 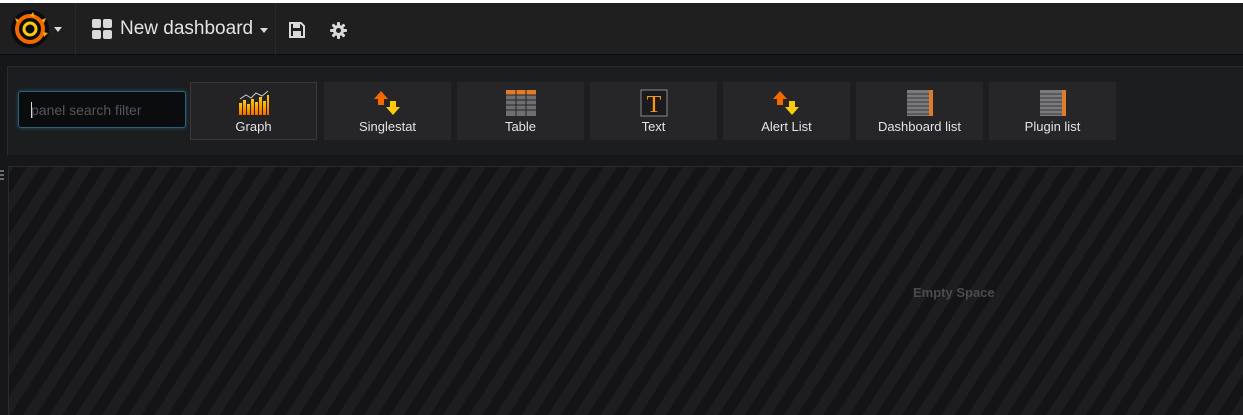 What do you see at coordinates (919, 126) in the screenshot?
I see `panel-type-label: Dashboard list` at bounding box center [919, 126].